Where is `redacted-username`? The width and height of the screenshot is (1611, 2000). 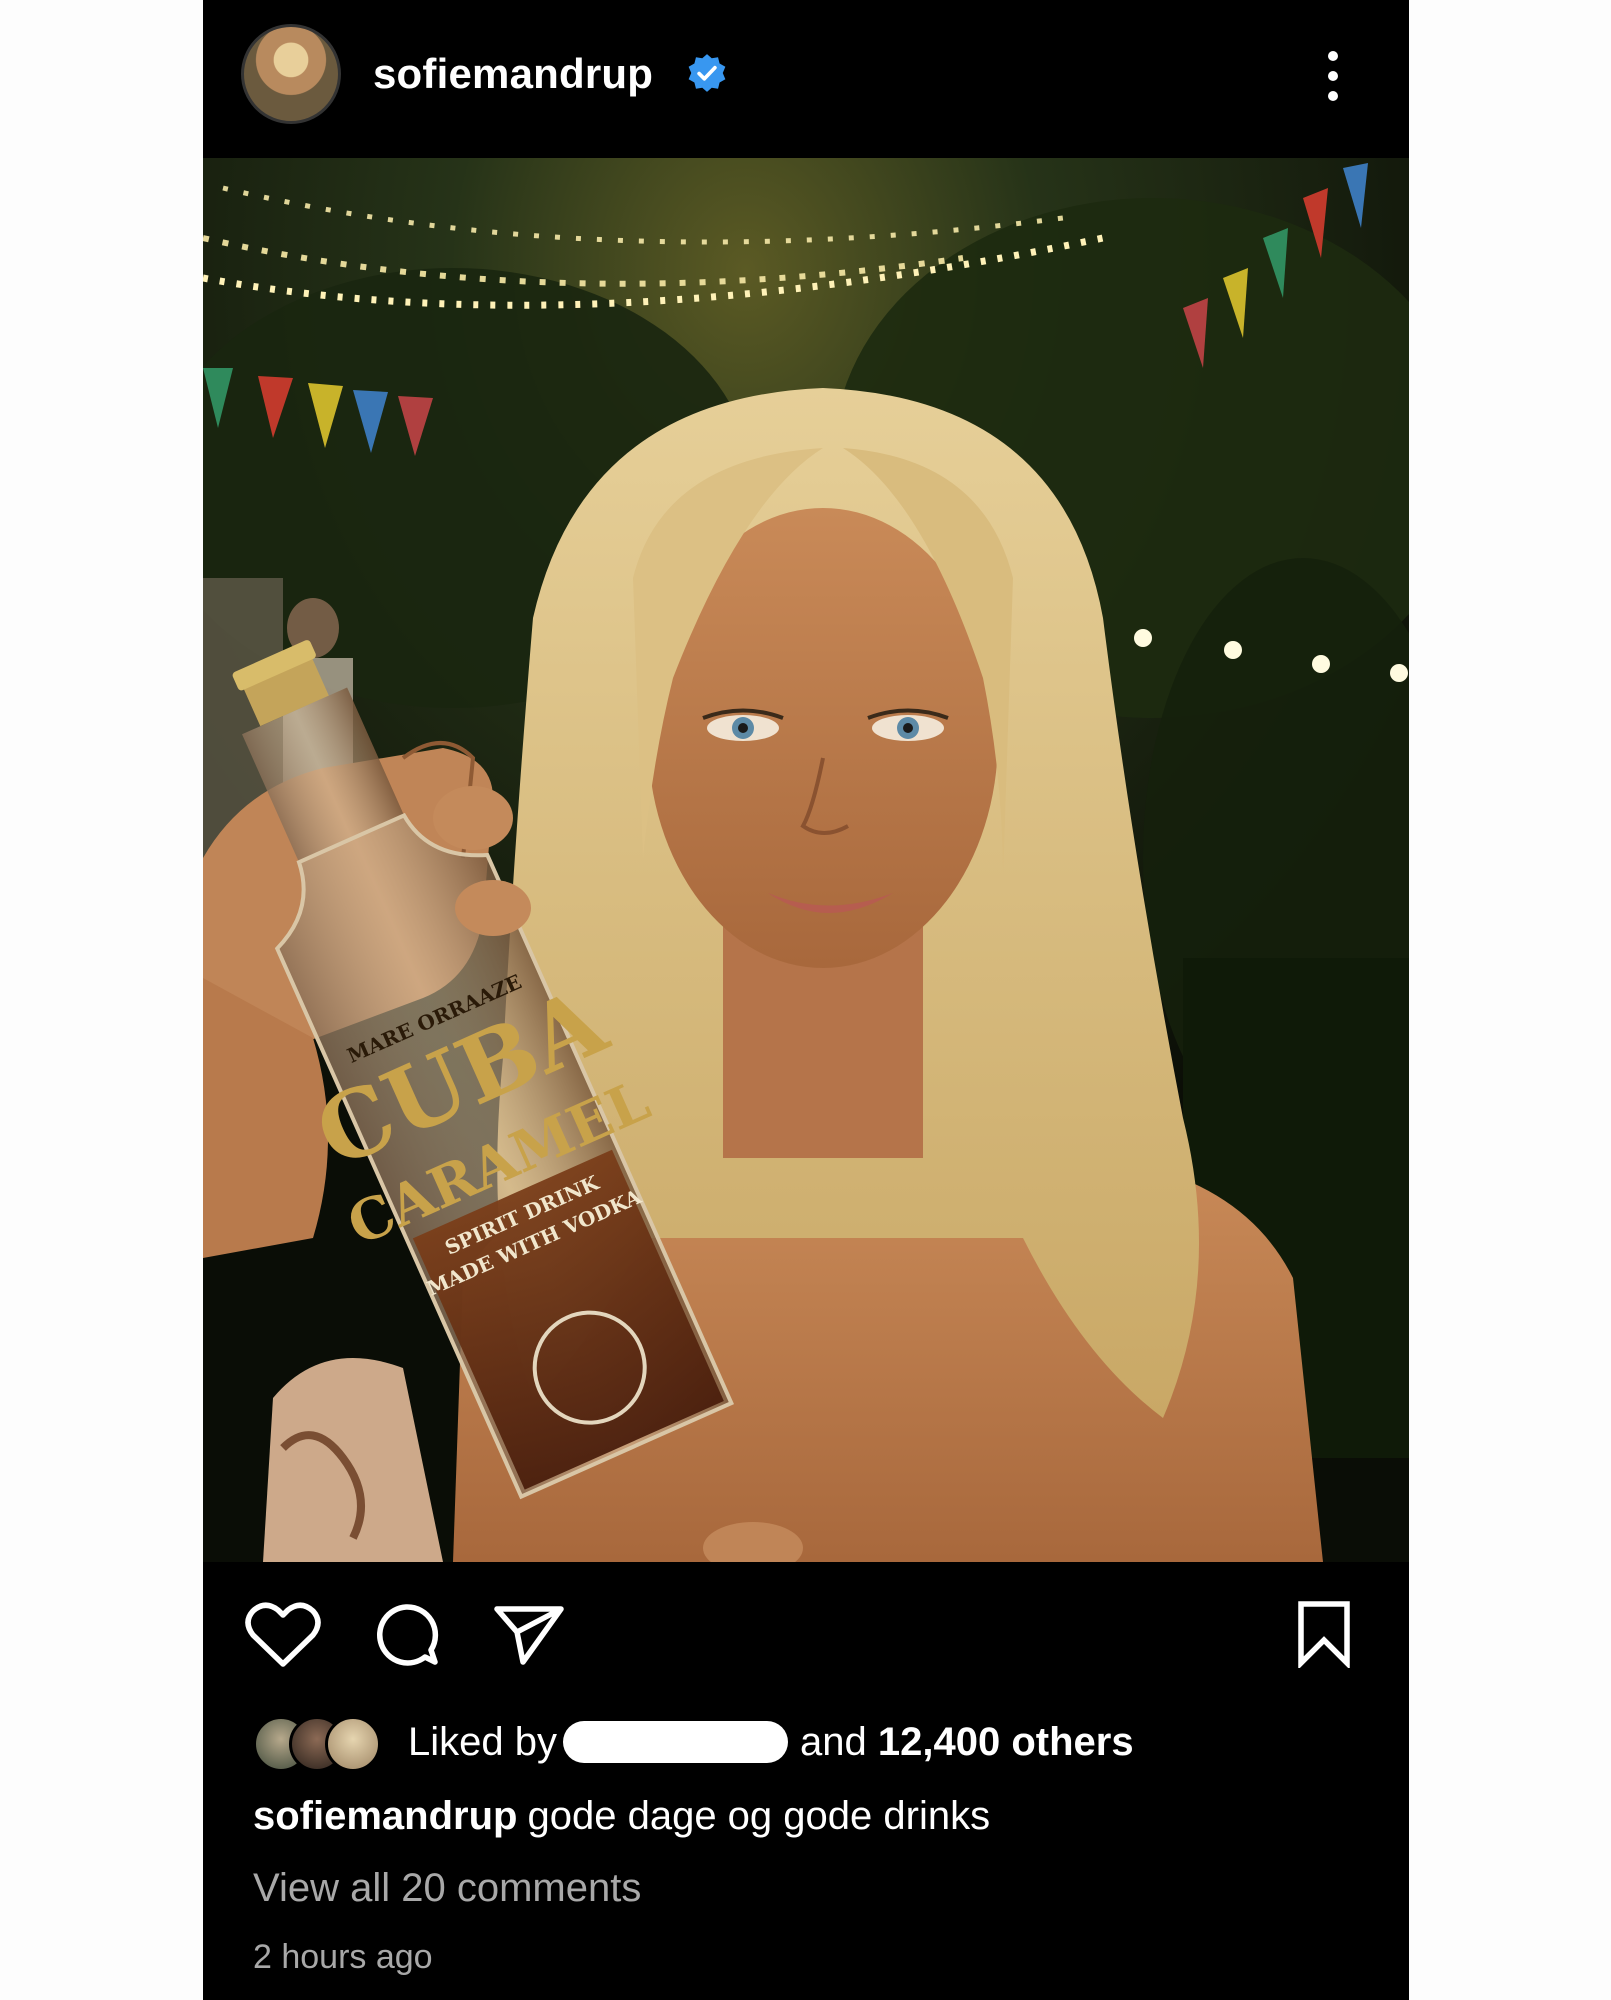
redacted-username is located at coordinates (675, 1742).